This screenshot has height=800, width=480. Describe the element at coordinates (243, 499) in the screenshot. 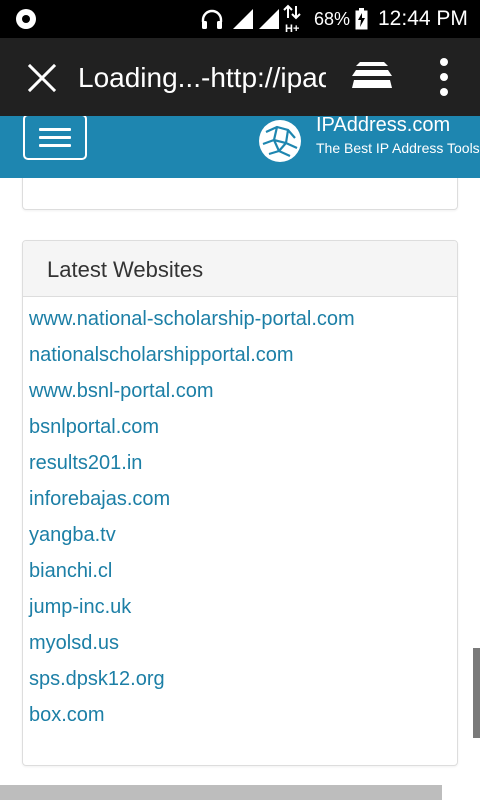

I see `website-link: inforebajas.com` at that location.